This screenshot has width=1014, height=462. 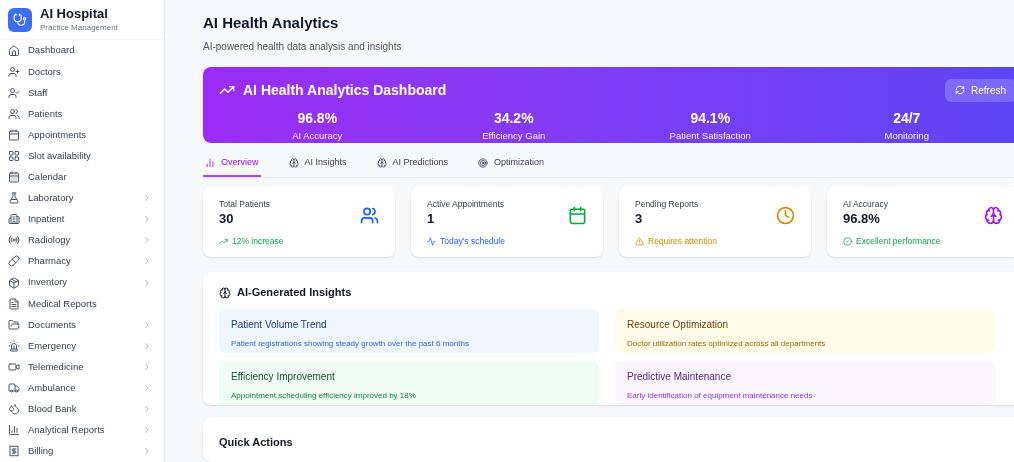 What do you see at coordinates (431, 219) in the screenshot?
I see `stat-value: 1` at bounding box center [431, 219].